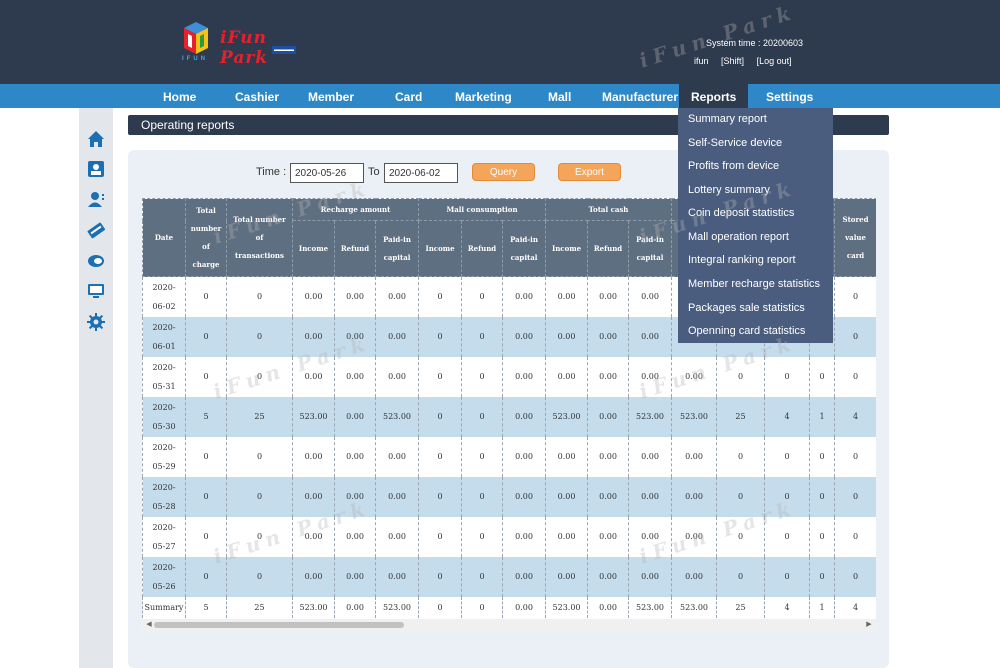  I want to click on nav-manufacturer: Manufacturer, so click(640, 96).